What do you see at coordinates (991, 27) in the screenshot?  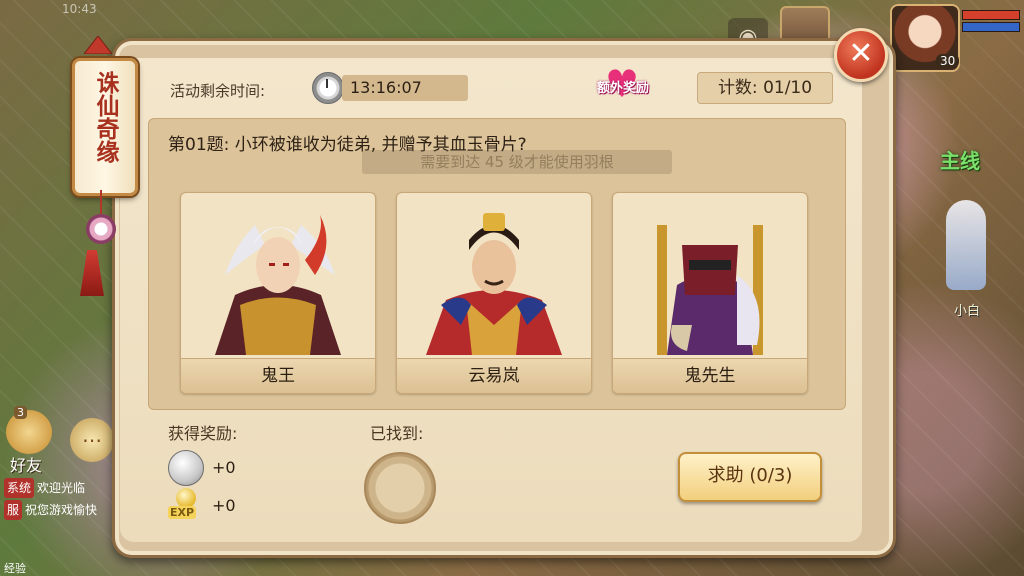 I see `mp-bar` at bounding box center [991, 27].